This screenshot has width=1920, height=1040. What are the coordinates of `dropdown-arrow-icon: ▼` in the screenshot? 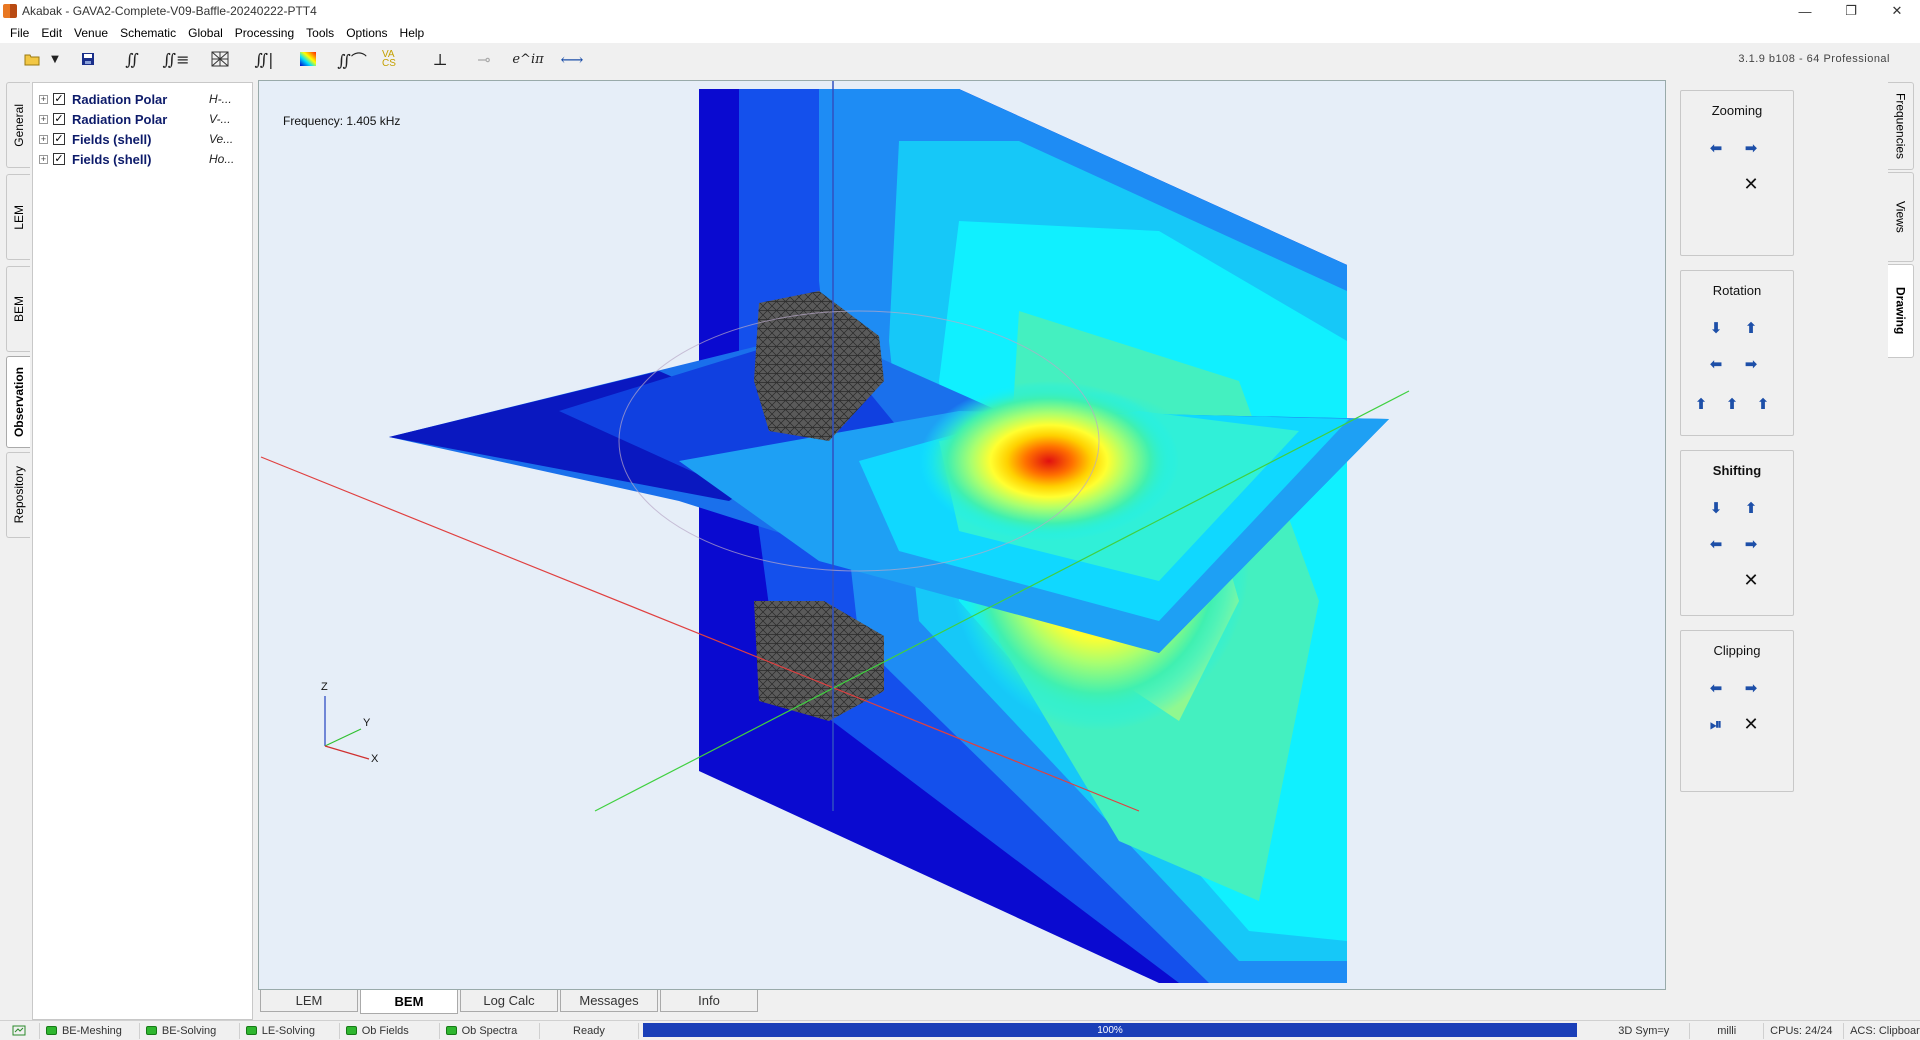 It's located at (55, 59).